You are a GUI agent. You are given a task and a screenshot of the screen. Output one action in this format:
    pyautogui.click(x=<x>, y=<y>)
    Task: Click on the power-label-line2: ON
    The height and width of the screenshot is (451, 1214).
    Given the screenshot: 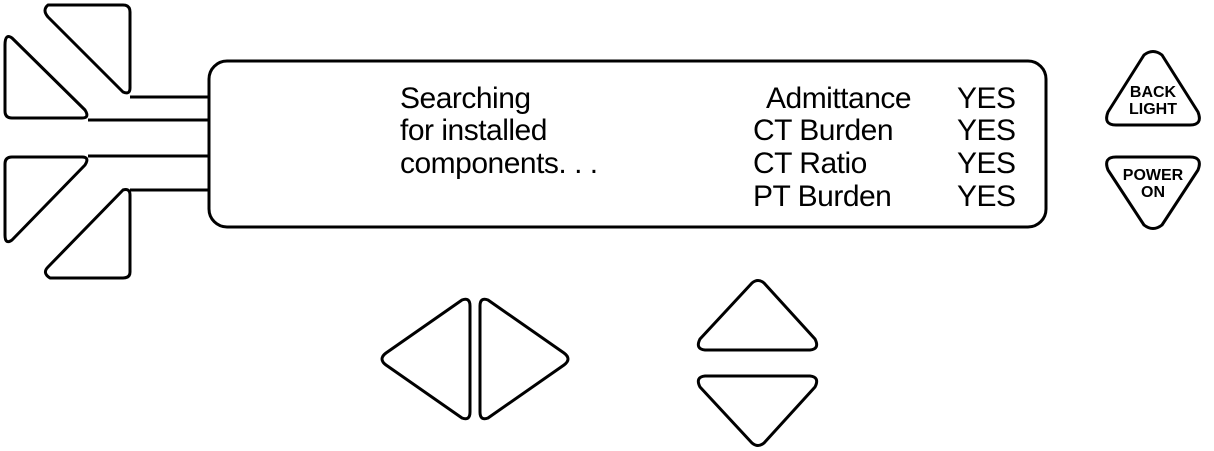 What is the action you would take?
    pyautogui.click(x=1153, y=192)
    